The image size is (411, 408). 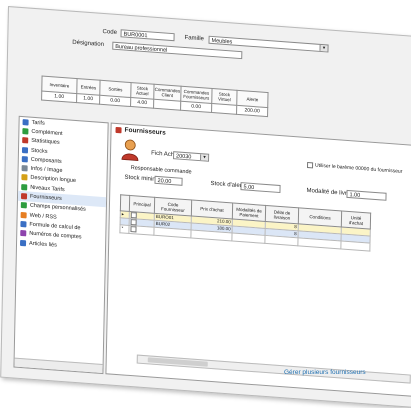 I want to click on section-header: Fournisseurs, so click(x=140, y=131).